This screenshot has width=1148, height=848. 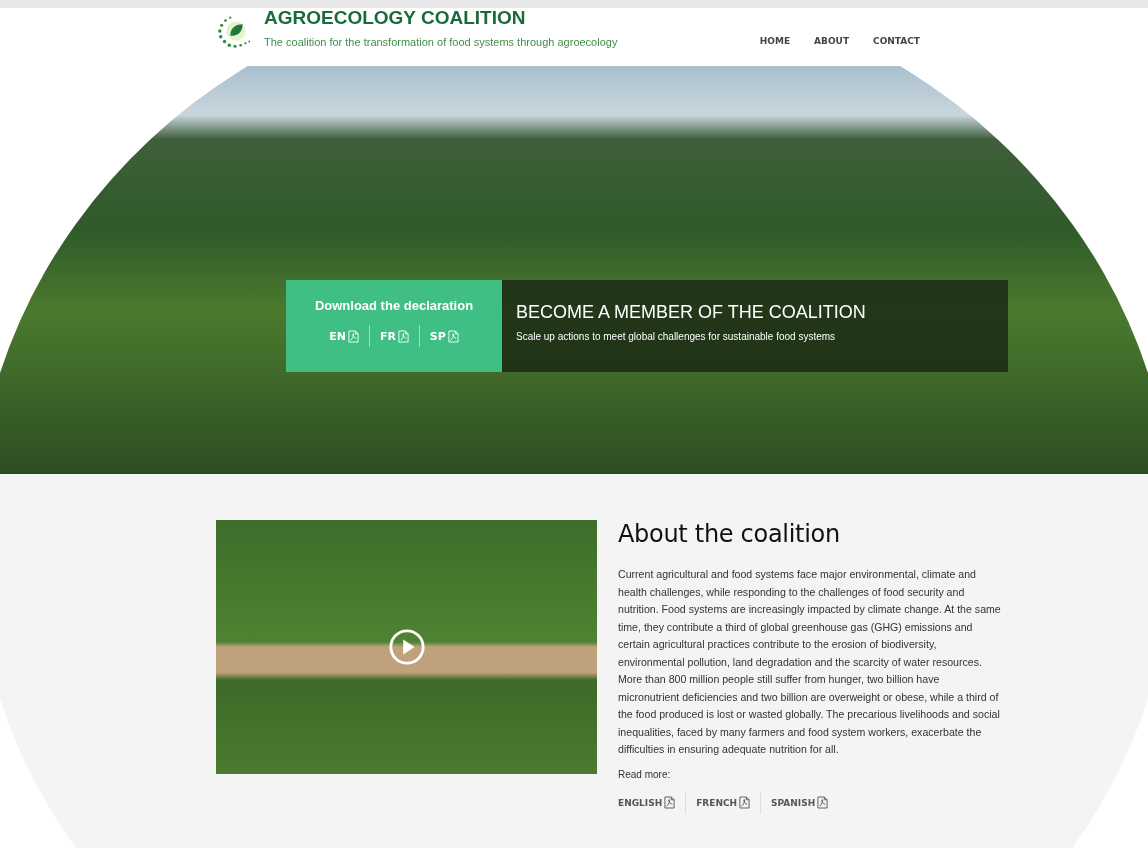 I want to click on nav-link: CONTACT, so click(x=896, y=41).